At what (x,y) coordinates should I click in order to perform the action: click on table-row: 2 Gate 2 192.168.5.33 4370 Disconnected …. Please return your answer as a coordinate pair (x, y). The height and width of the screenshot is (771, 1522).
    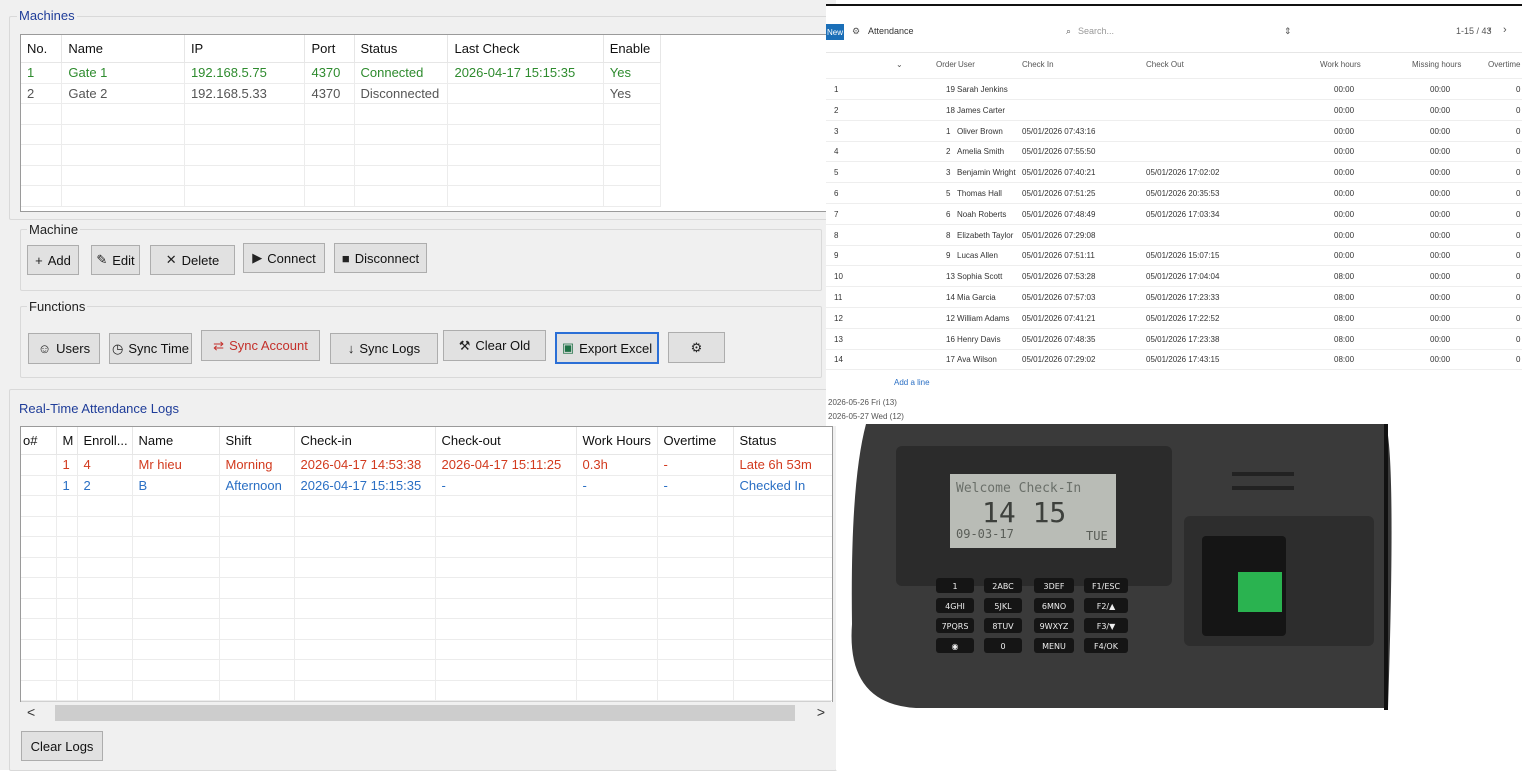
    Looking at the image, I should click on (341, 93).